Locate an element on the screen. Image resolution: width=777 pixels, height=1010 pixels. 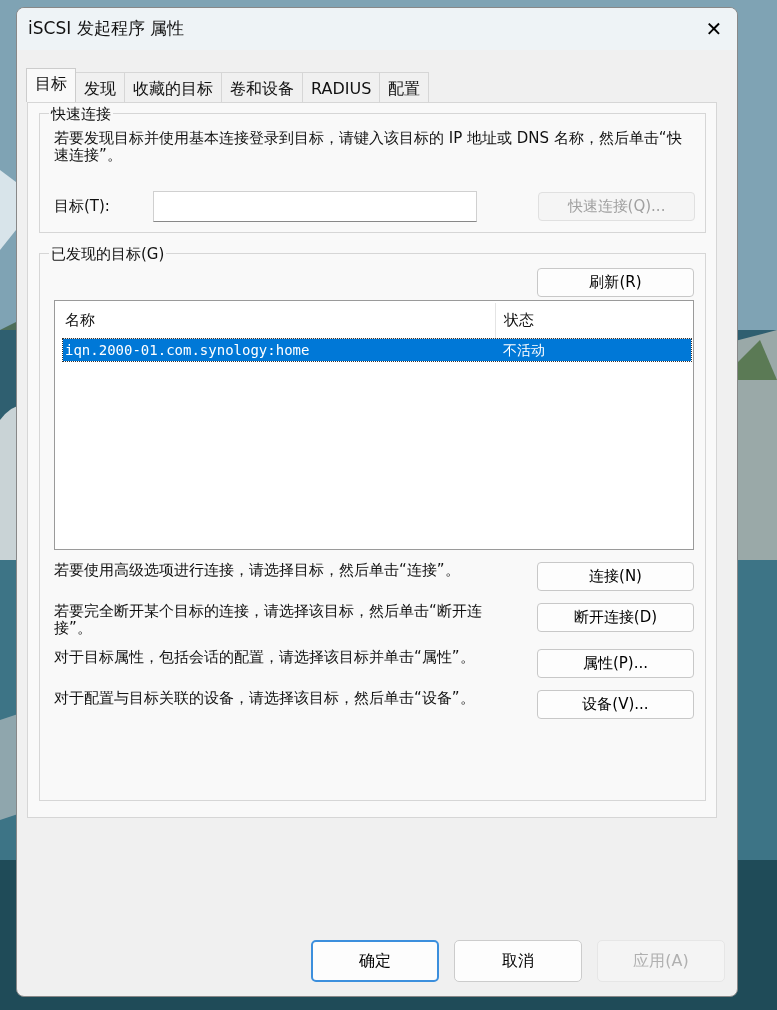
description-text: 若要完全断开某个目标的连接，请选择该目标，然后单击“断开连接”。 is located at coordinates (268, 620).